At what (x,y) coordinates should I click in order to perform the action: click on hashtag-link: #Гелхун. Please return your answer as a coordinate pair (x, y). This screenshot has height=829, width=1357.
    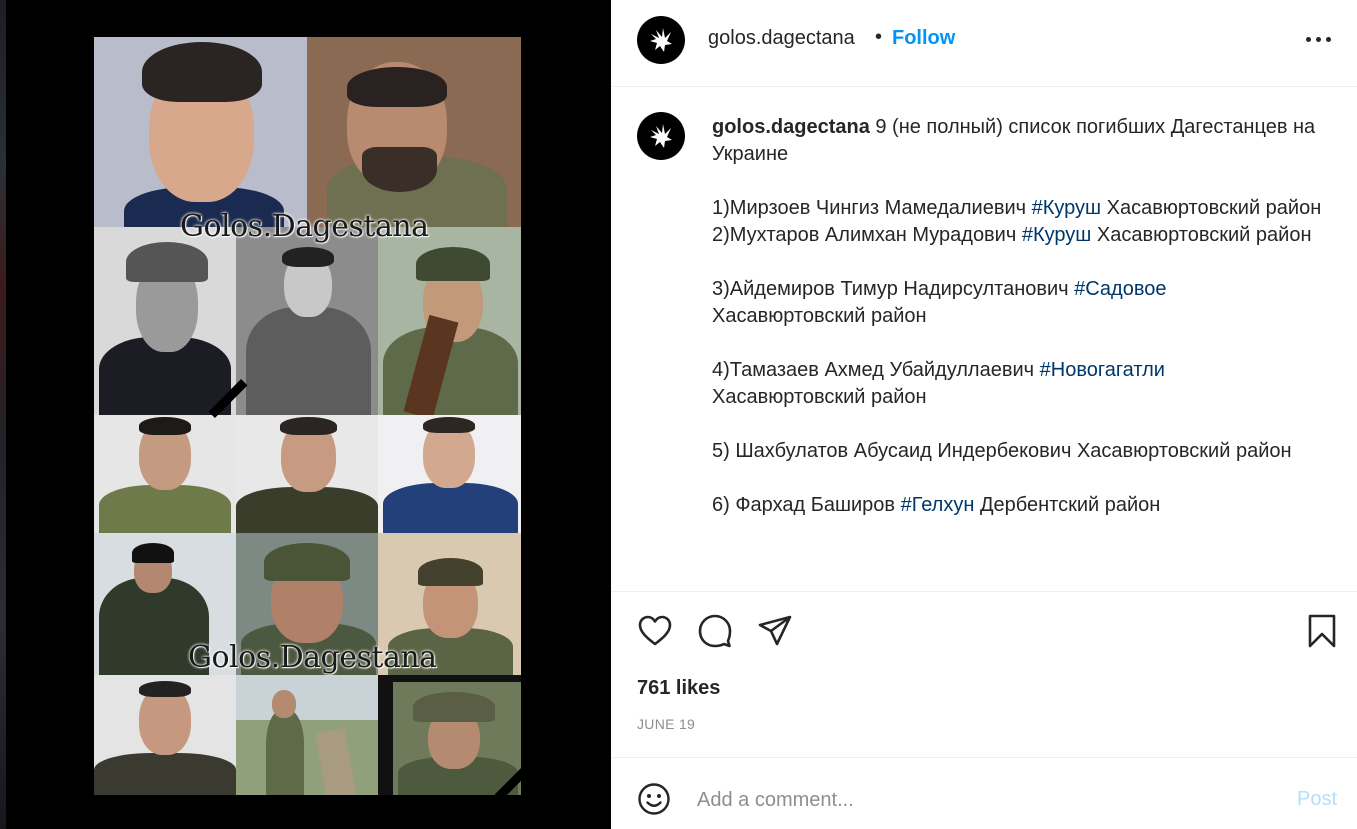
    Looking at the image, I should click on (938, 505).